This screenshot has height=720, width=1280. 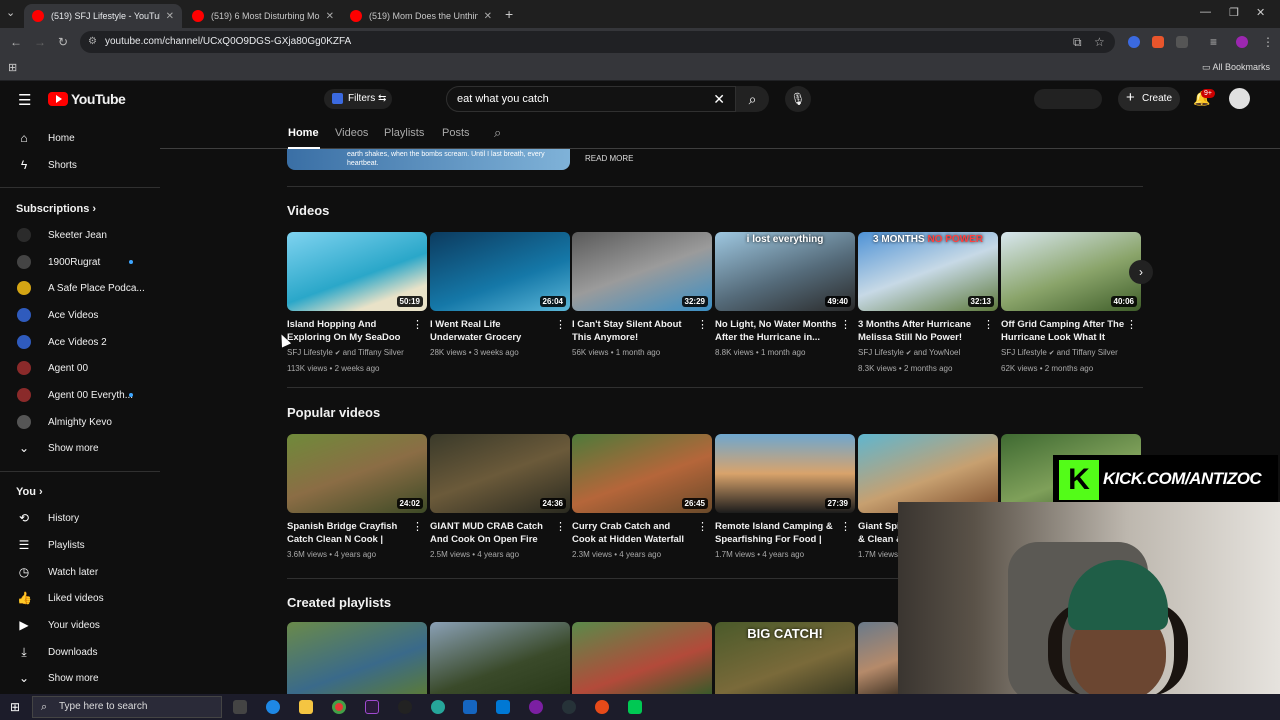 What do you see at coordinates (80, 545) in the screenshot?
I see `sidebar-item-playlists: ☰ Playlists` at bounding box center [80, 545].